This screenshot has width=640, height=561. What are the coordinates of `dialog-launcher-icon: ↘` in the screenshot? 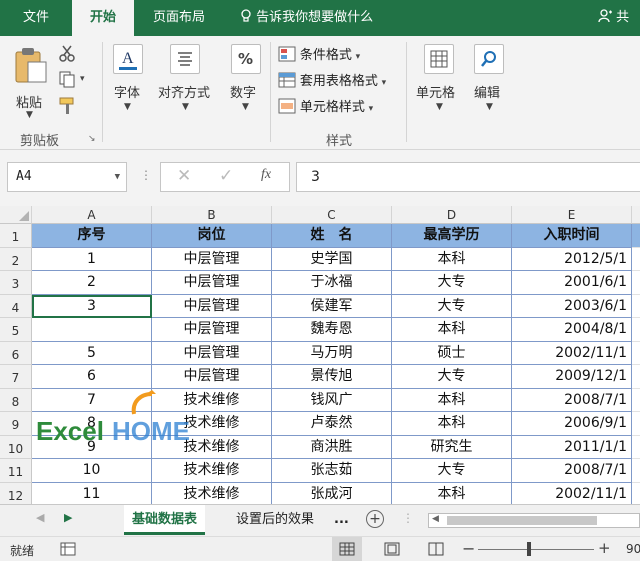 It's located at (92, 139).